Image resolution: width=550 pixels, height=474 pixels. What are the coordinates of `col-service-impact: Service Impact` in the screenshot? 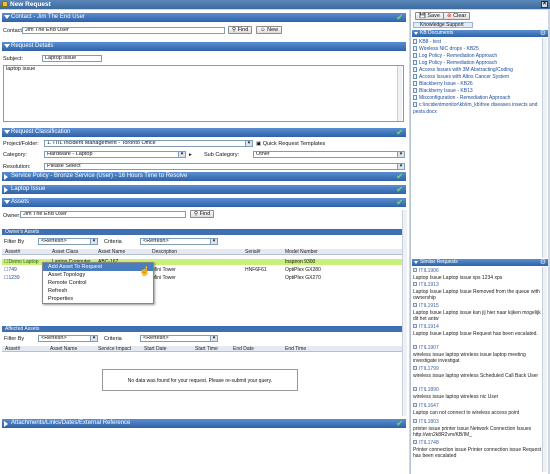 It's located at (114, 349).